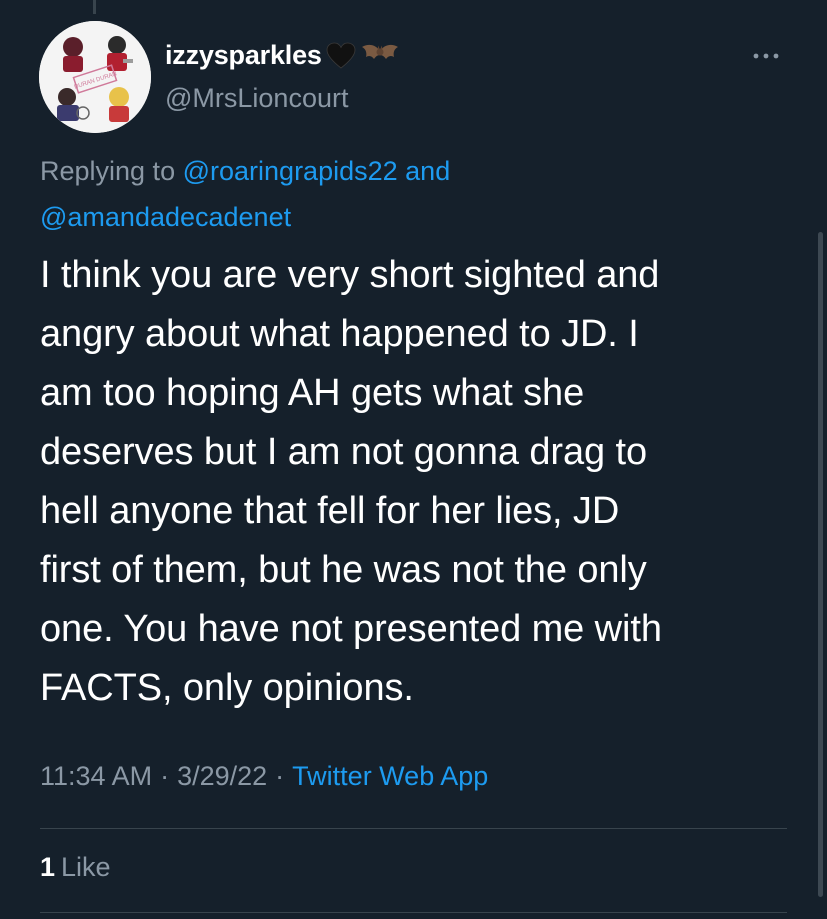  What do you see at coordinates (256, 98) in the screenshot?
I see `user-handle: @MrsLioncourt` at bounding box center [256, 98].